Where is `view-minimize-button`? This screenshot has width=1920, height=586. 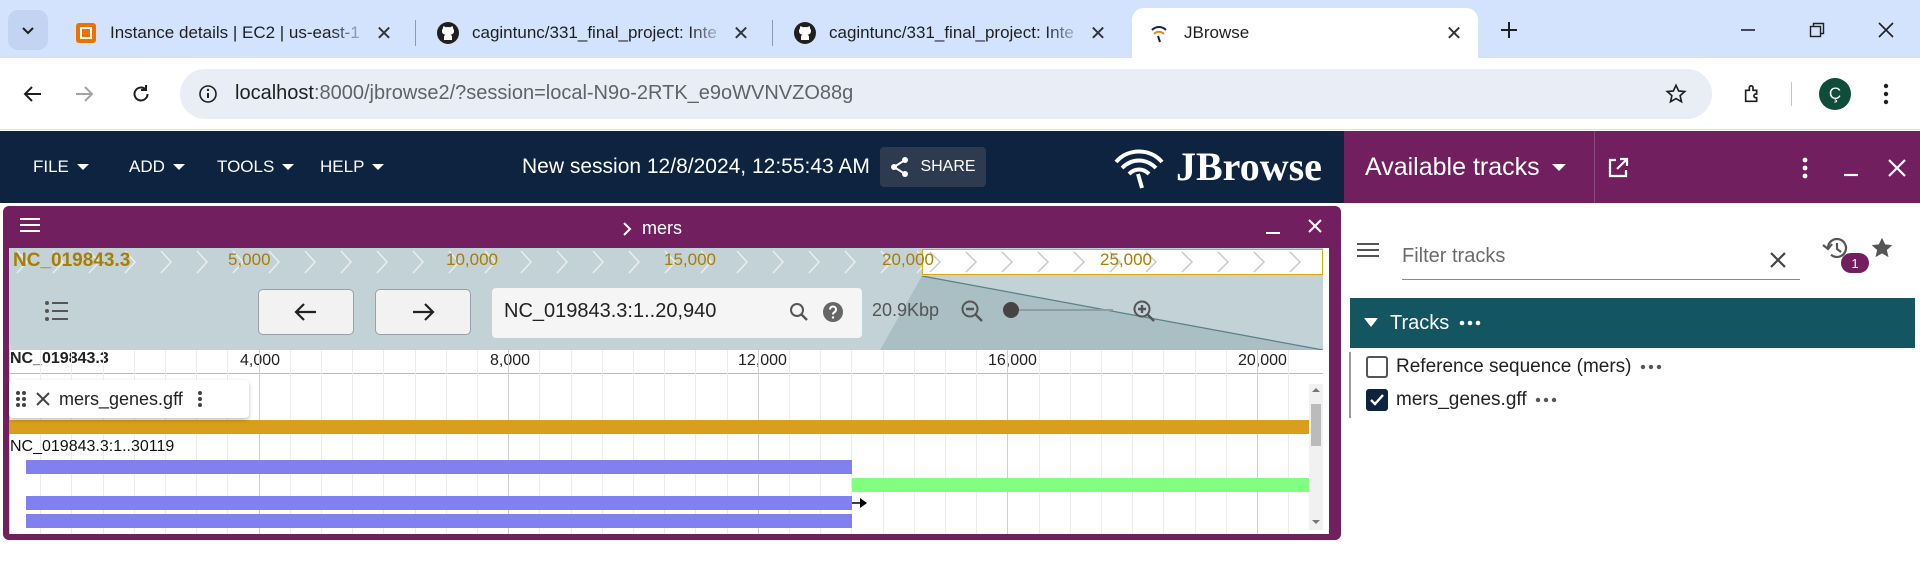 view-minimize-button is located at coordinates (1273, 228).